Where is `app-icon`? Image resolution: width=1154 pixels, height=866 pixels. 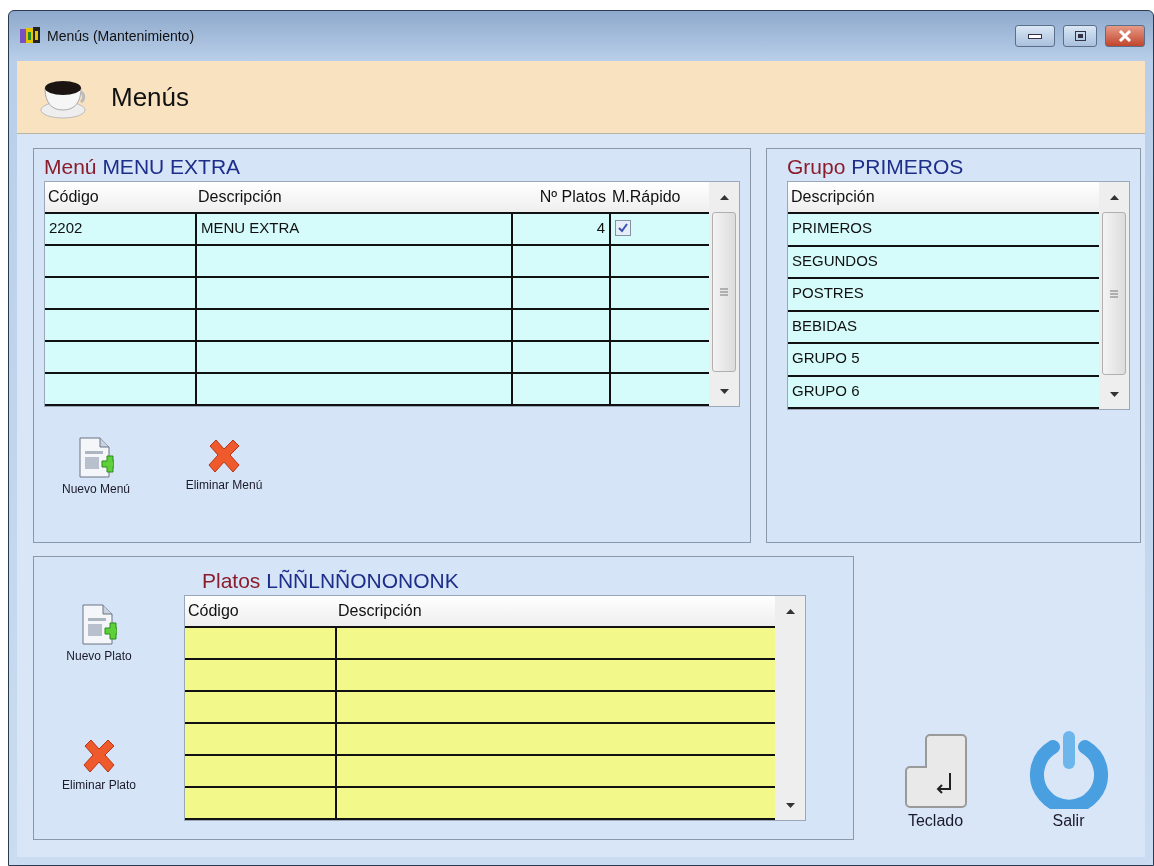 app-icon is located at coordinates (30, 36).